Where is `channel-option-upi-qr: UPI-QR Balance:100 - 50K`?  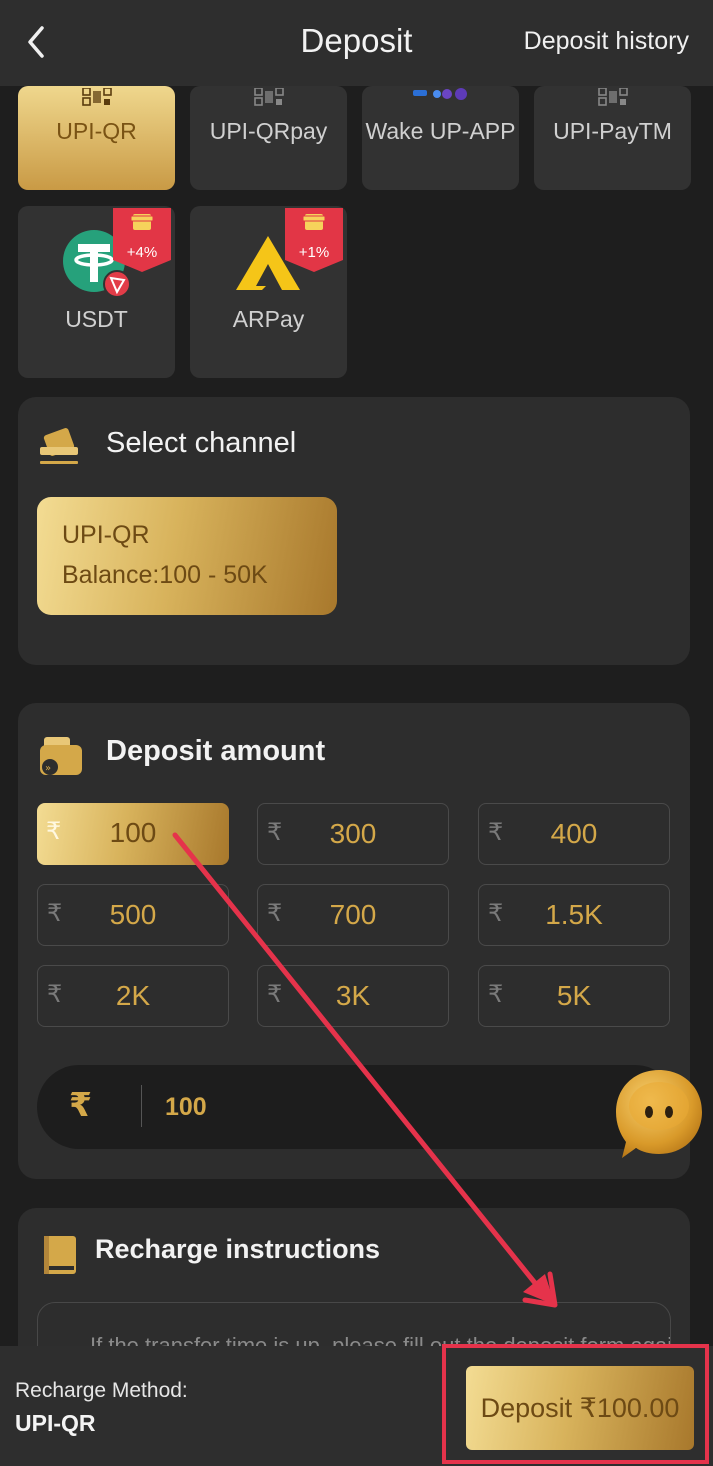 channel-option-upi-qr: UPI-QR Balance:100 - 50K is located at coordinates (187, 556).